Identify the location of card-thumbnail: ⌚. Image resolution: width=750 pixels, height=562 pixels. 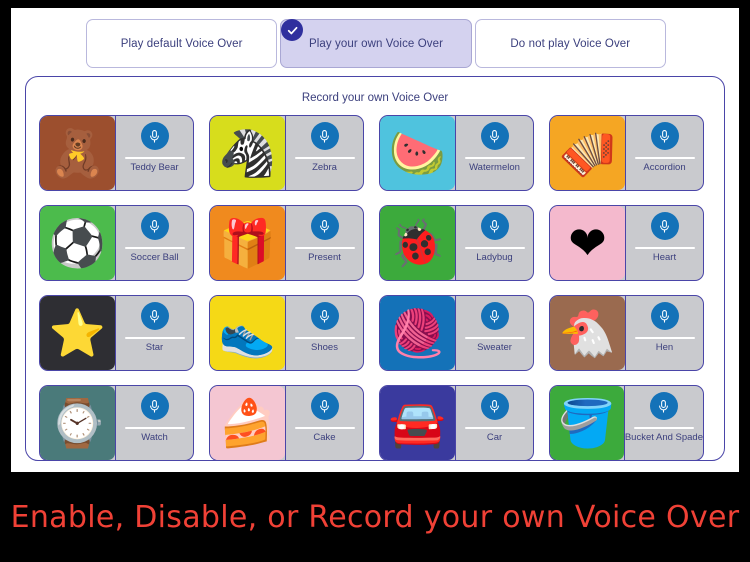
(78, 423).